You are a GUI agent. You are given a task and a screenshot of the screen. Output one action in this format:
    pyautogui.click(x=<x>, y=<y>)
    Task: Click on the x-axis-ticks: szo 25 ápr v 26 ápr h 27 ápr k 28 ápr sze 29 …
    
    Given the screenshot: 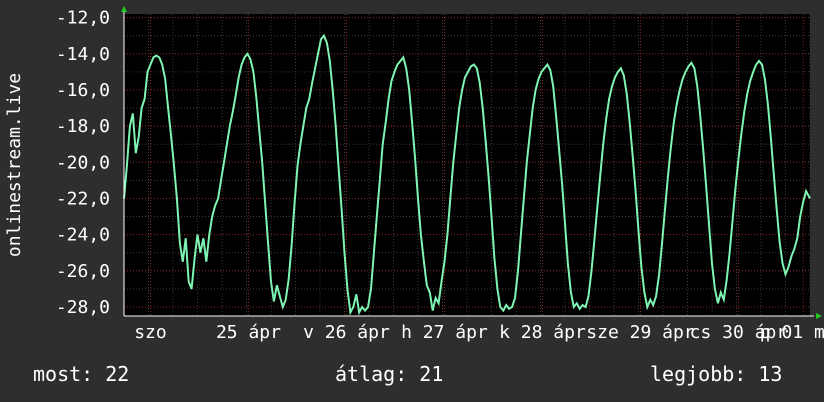 What is the action you would take?
    pyautogui.click(x=479, y=332)
    